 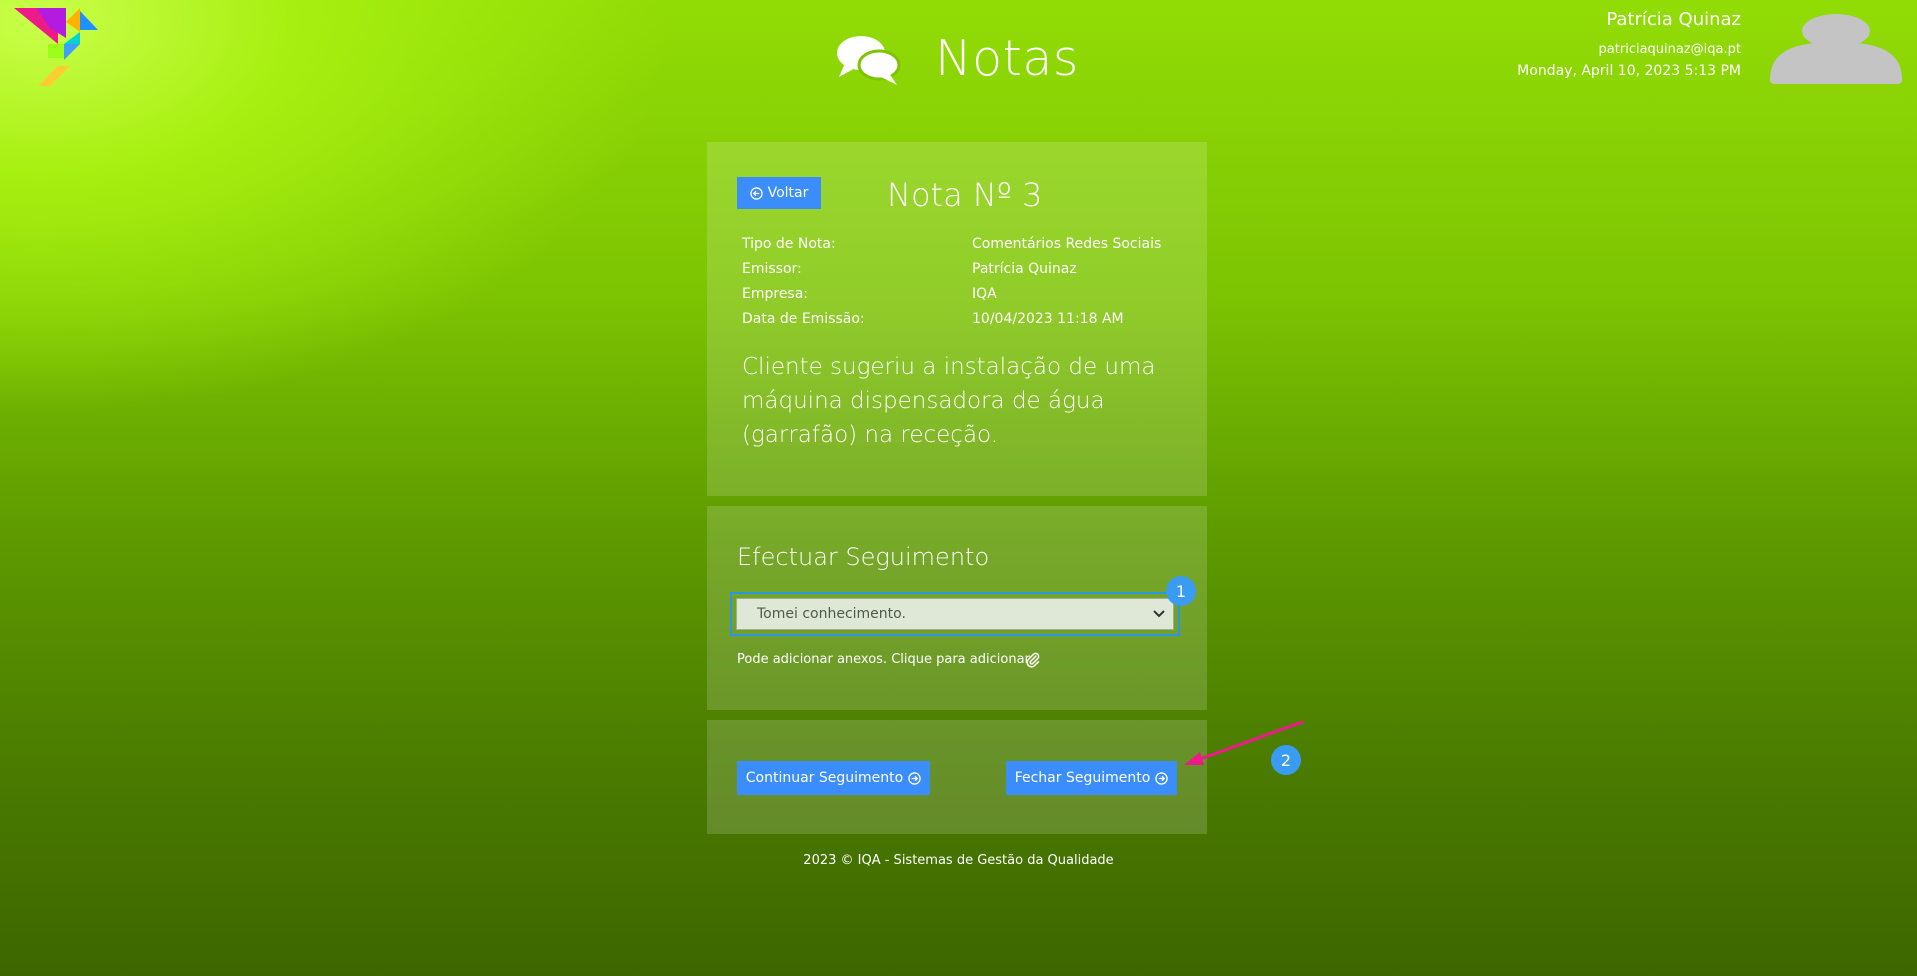 What do you see at coordinates (1673, 19) in the screenshot?
I see `user-name: Patrícia Quinaz` at bounding box center [1673, 19].